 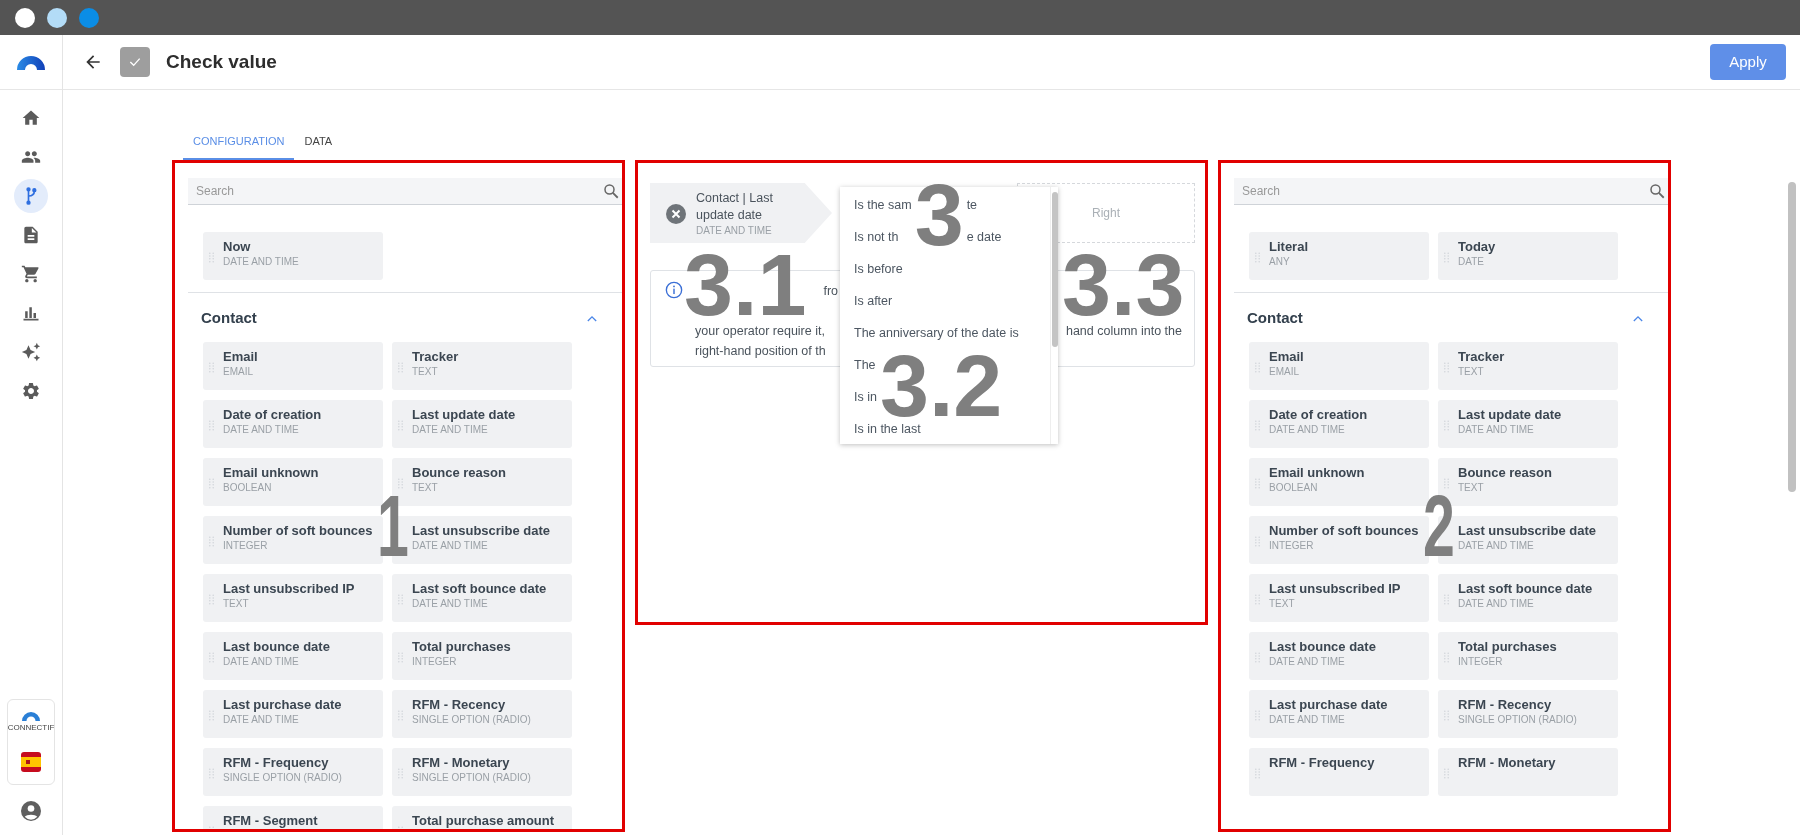 I want to click on operand-type: DATE AND TIME, so click(x=734, y=231).